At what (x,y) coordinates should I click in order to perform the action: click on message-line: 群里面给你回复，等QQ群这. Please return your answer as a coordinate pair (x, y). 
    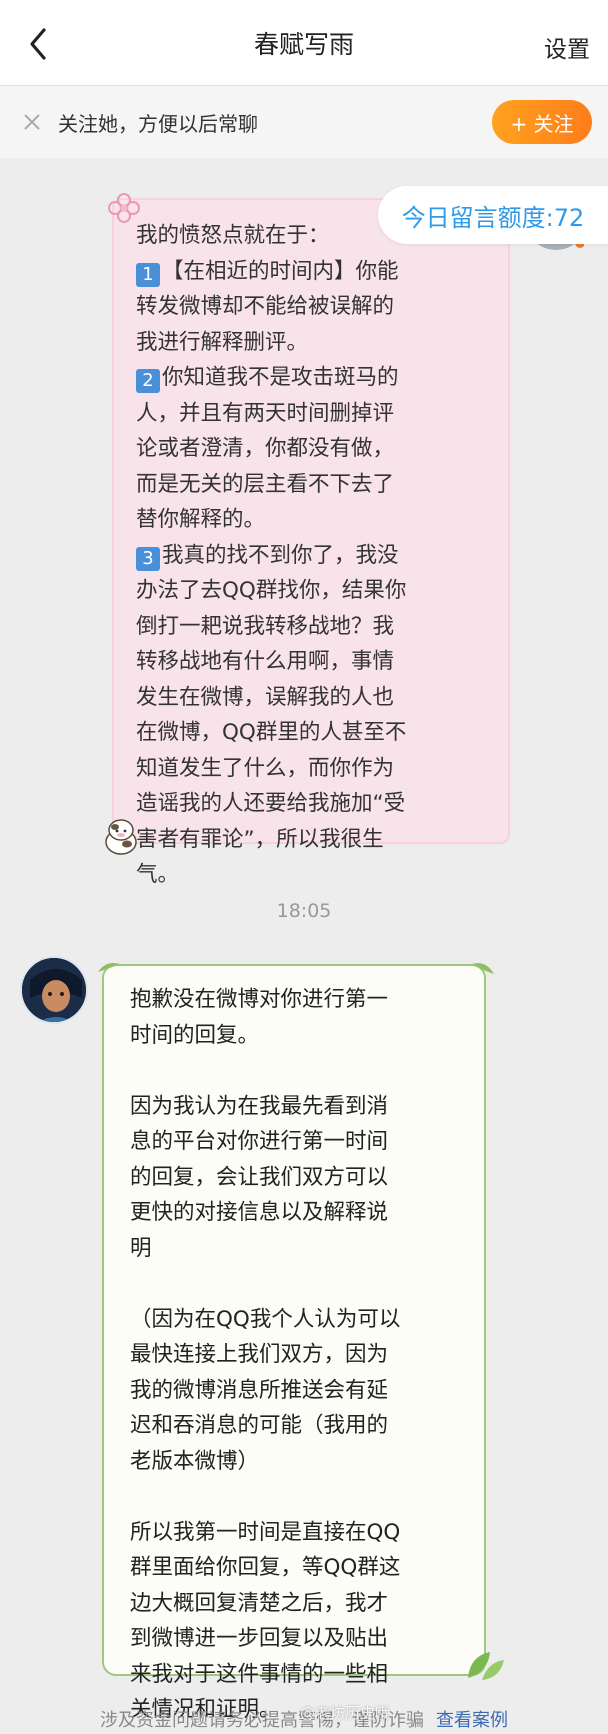
    Looking at the image, I should click on (265, 1567).